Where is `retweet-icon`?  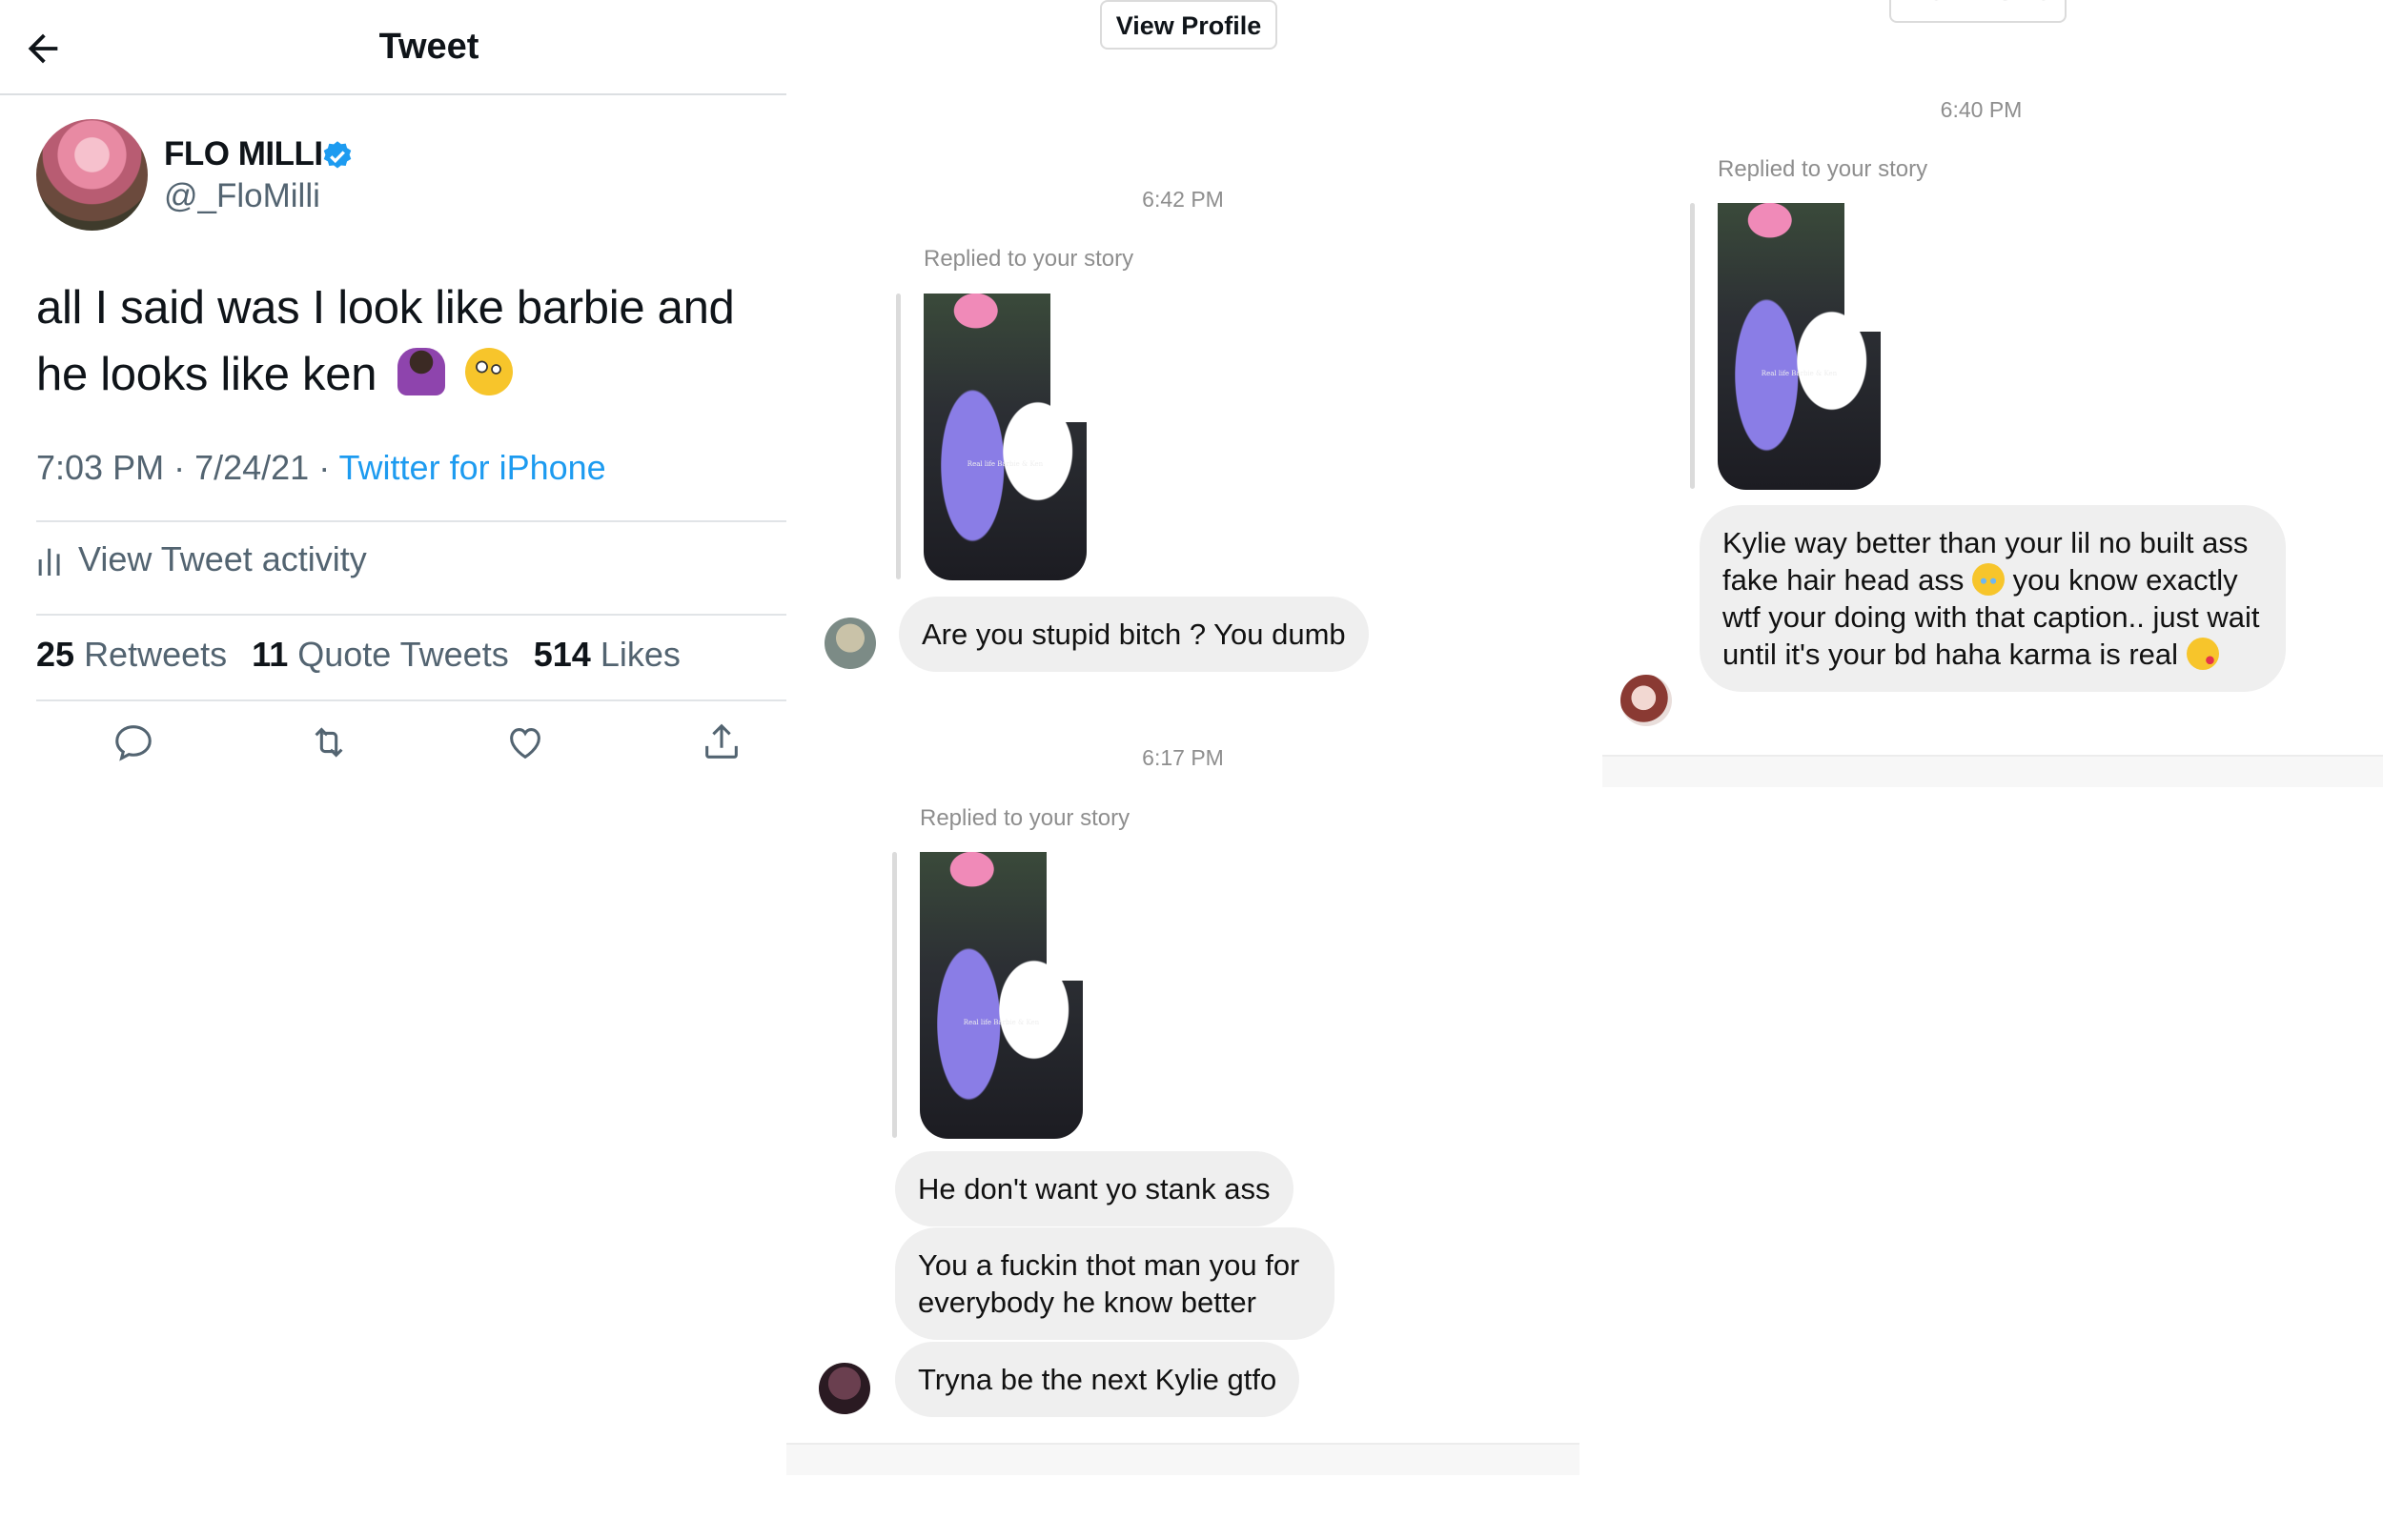
retweet-icon is located at coordinates (329, 742).